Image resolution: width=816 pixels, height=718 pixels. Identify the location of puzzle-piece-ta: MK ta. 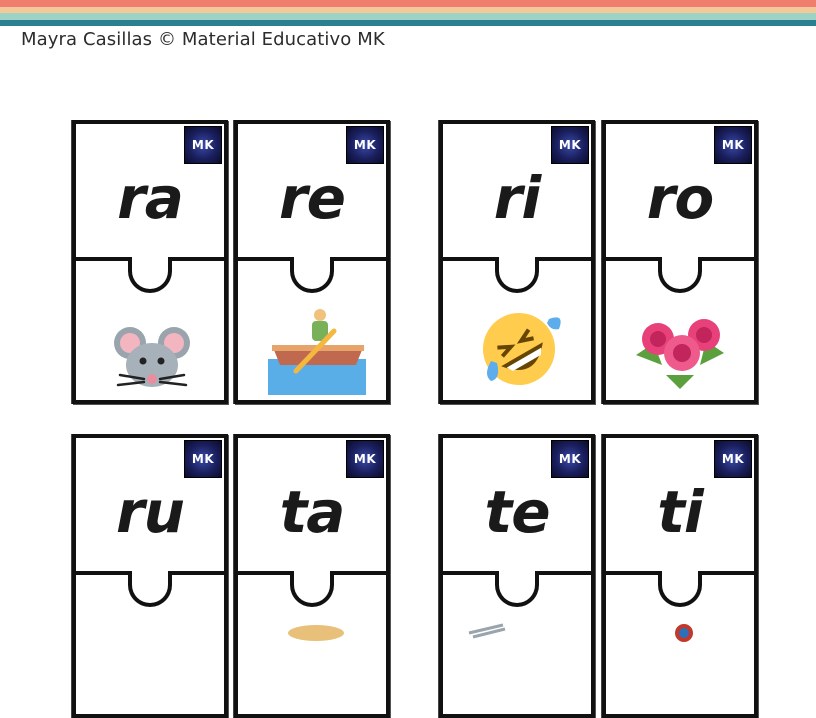
(312, 576).